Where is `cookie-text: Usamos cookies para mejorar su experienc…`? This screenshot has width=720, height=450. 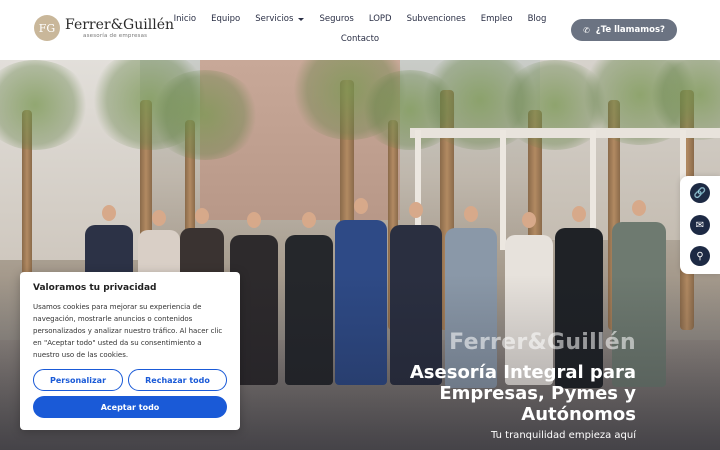 cookie-text: Usamos cookies para mejorar su experienc… is located at coordinates (128, 331).